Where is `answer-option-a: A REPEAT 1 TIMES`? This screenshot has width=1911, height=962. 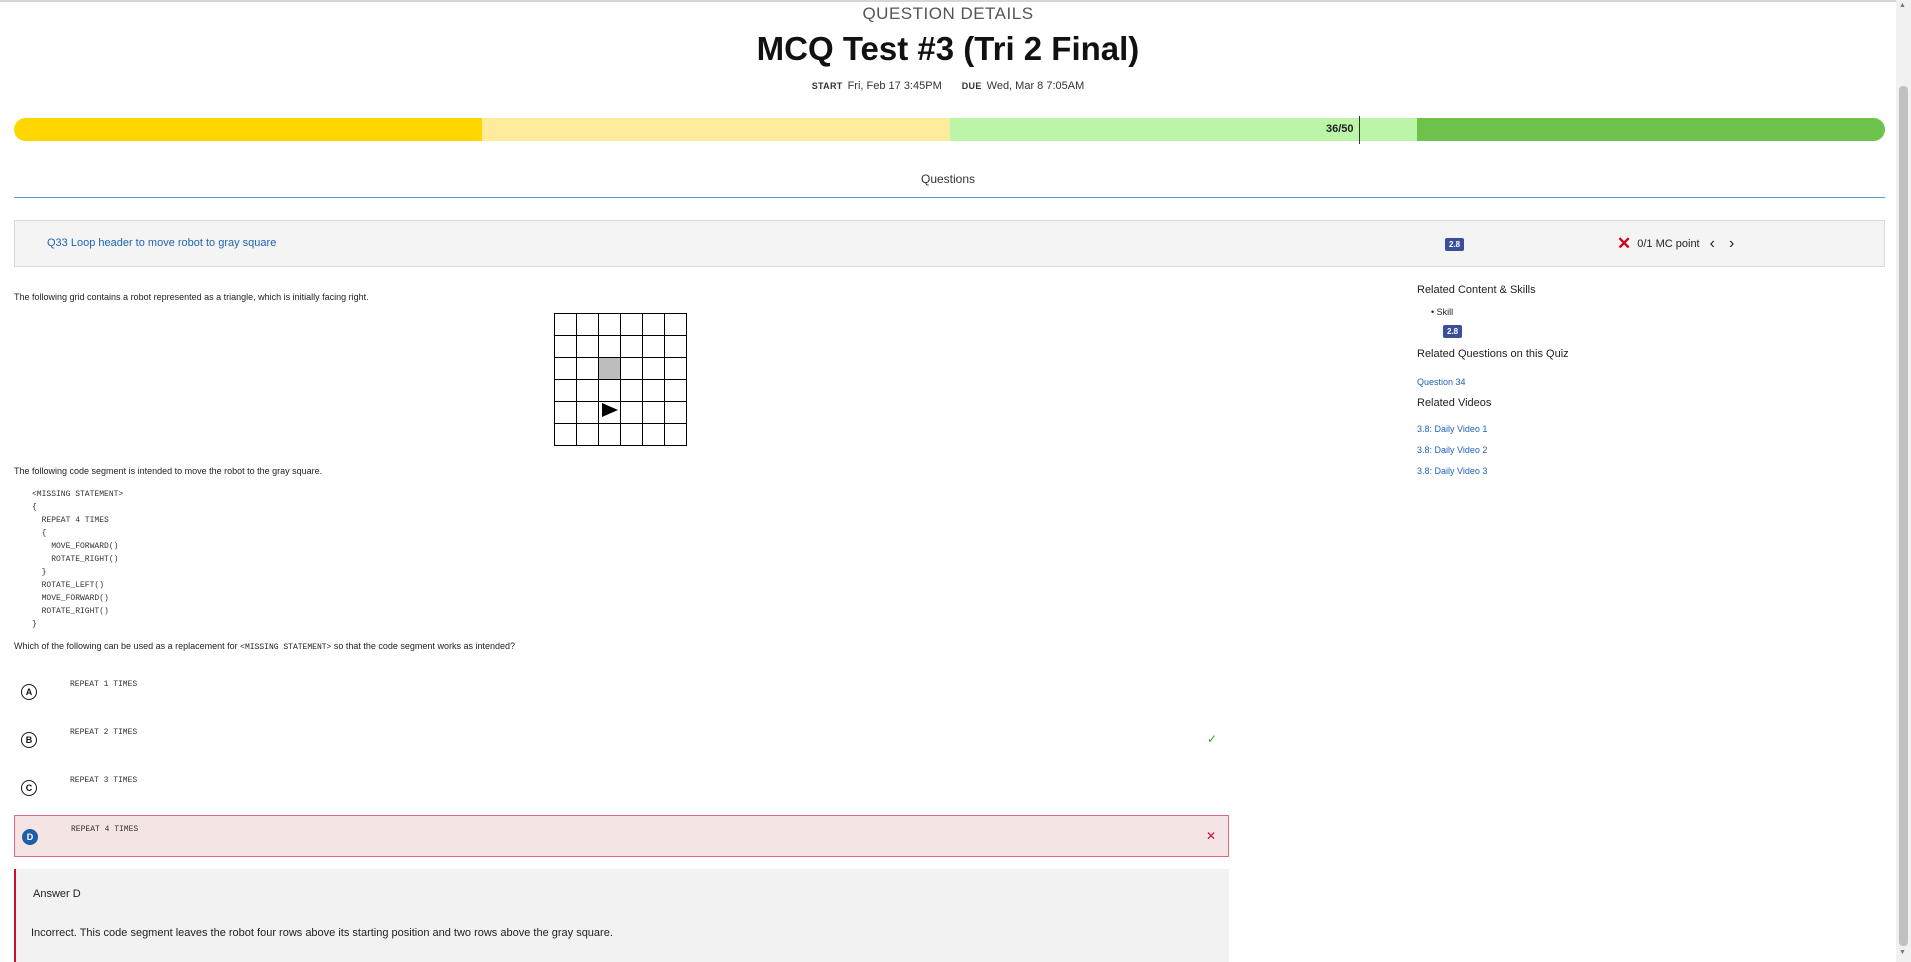 answer-option-a: A REPEAT 1 TIMES is located at coordinates (621, 691).